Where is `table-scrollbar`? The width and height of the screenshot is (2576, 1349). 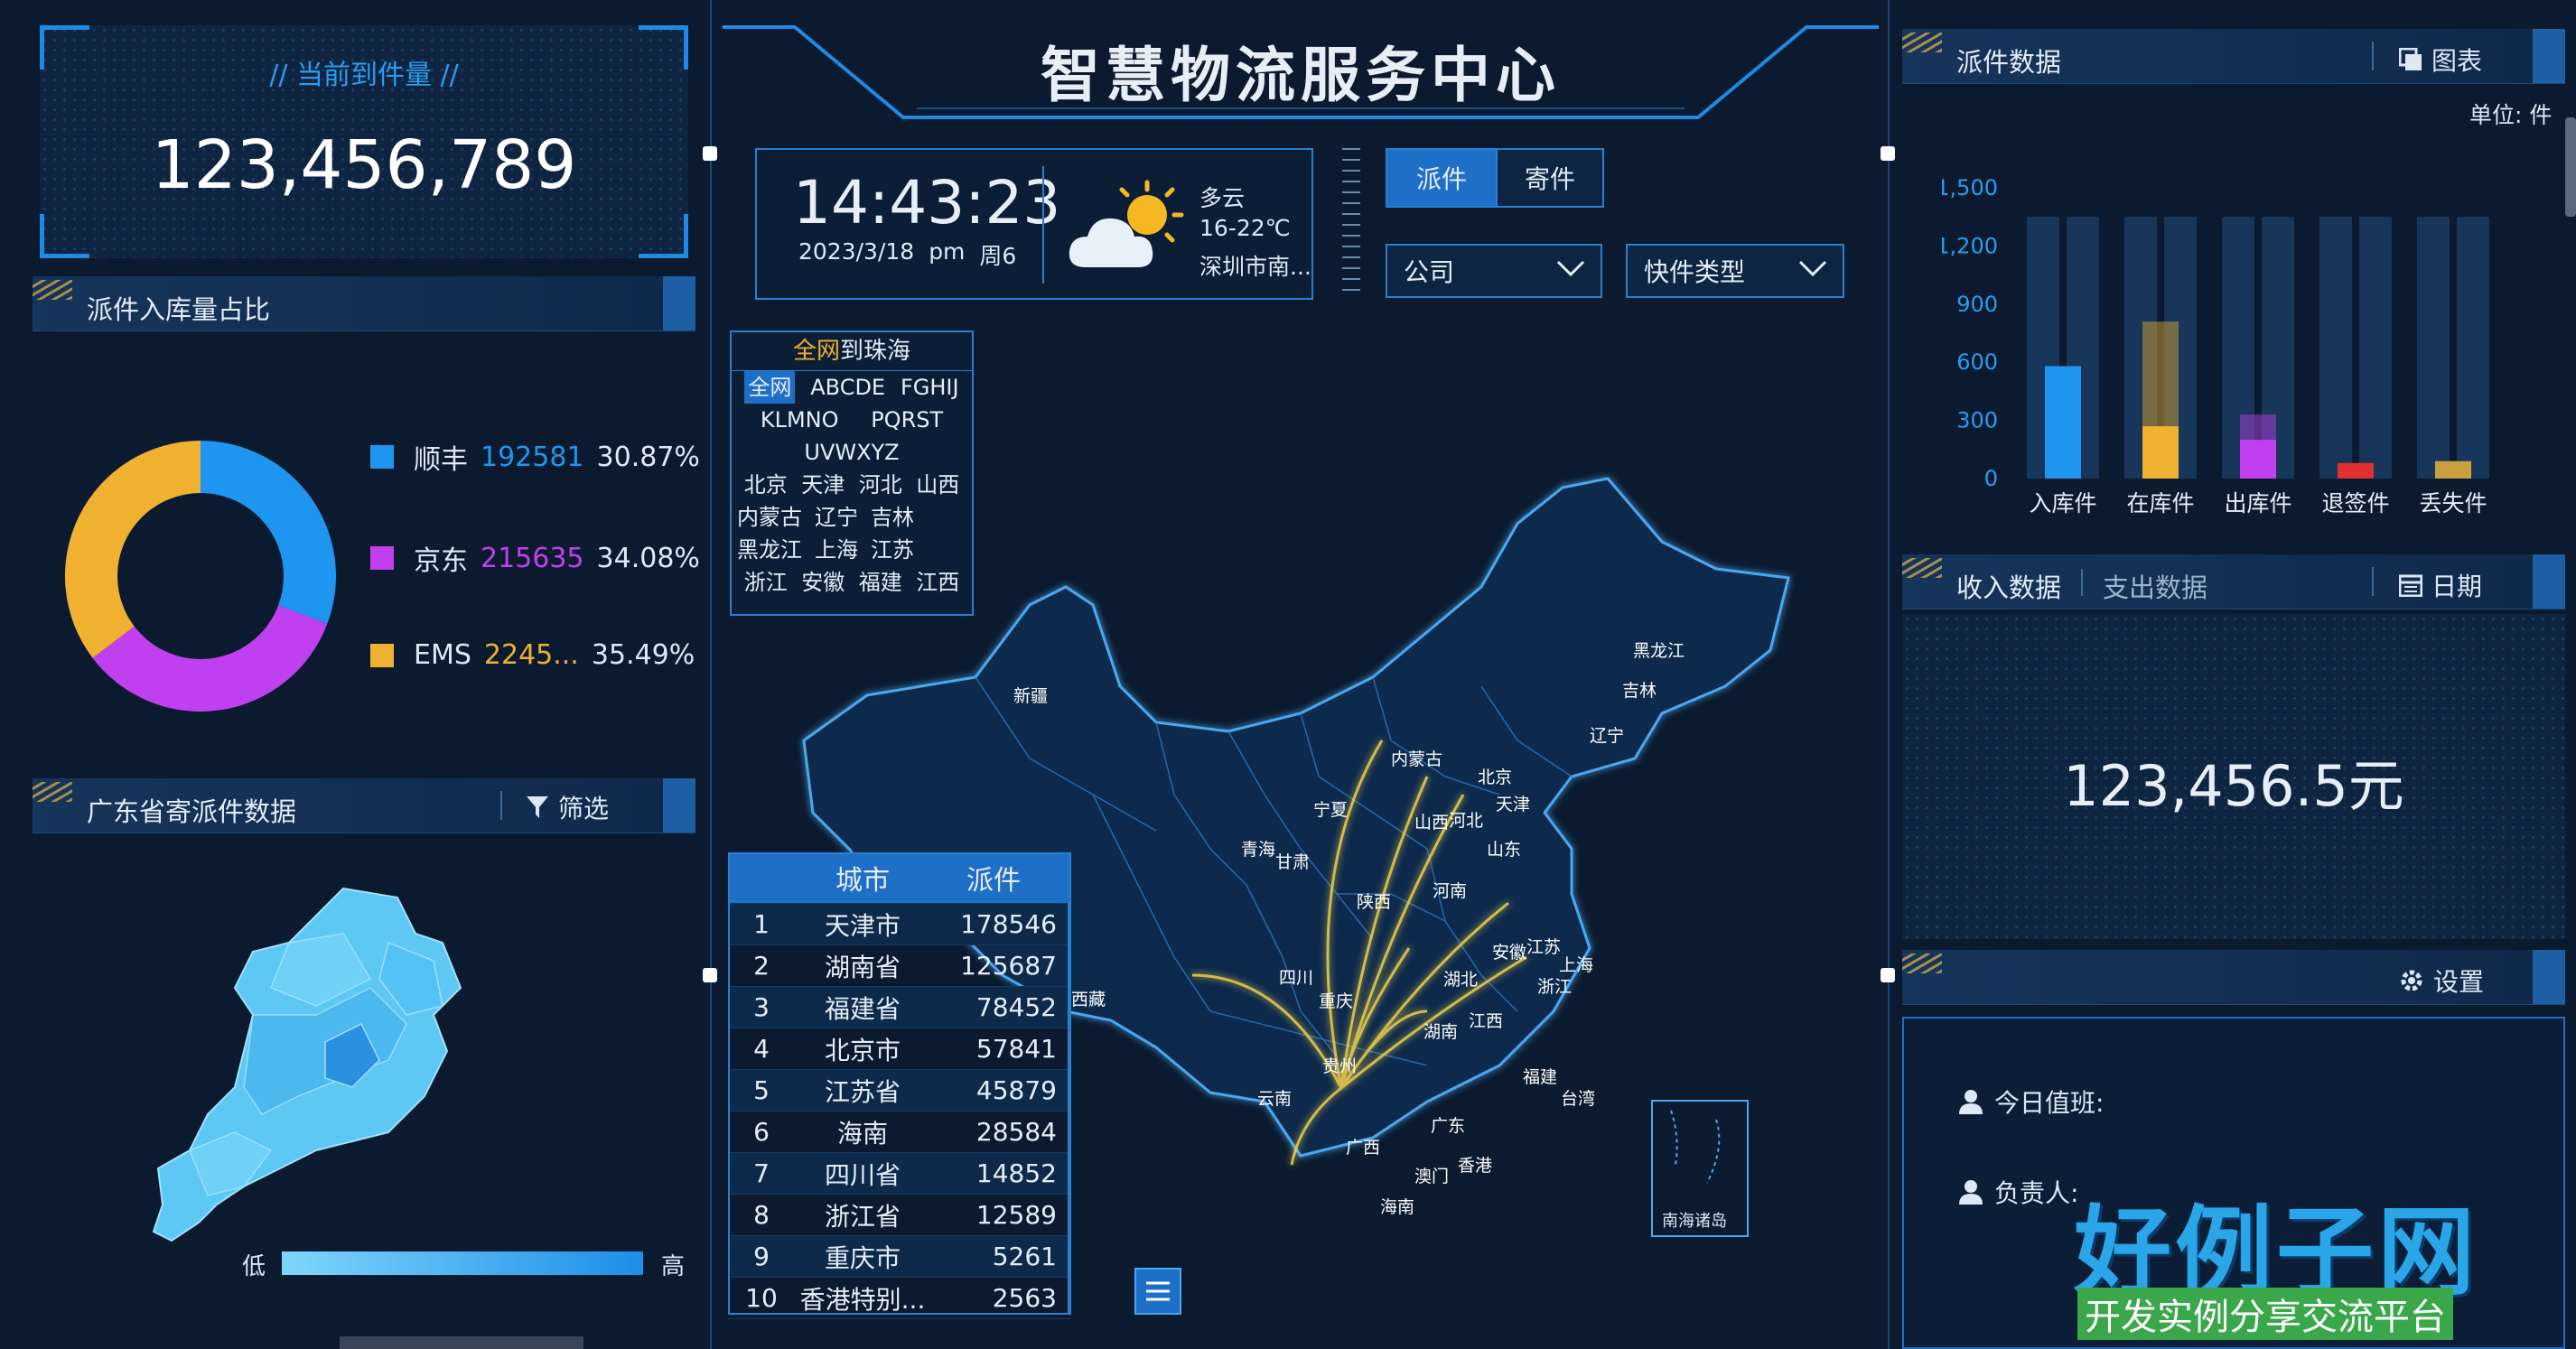
table-scrollbar is located at coordinates (1069, 1108).